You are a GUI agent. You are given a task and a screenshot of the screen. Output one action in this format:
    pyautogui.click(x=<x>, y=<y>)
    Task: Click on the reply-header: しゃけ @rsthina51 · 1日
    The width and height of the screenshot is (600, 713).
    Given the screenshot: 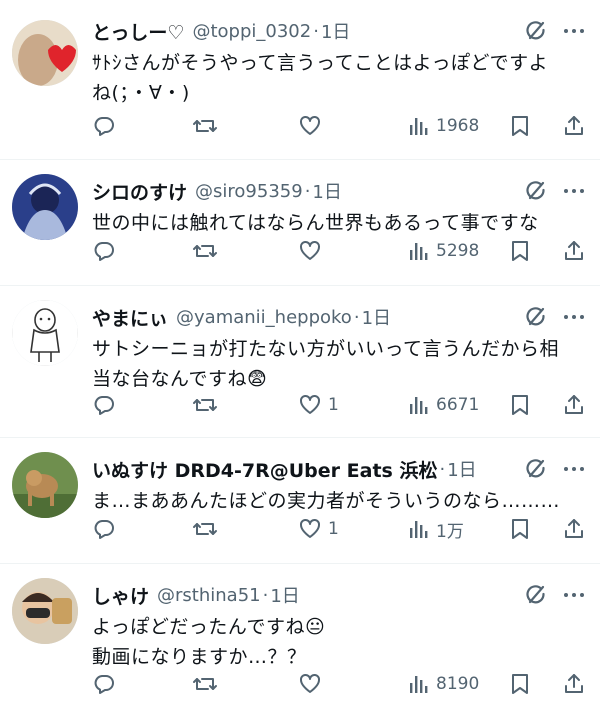 What is the action you would take?
    pyautogui.click(x=302, y=595)
    